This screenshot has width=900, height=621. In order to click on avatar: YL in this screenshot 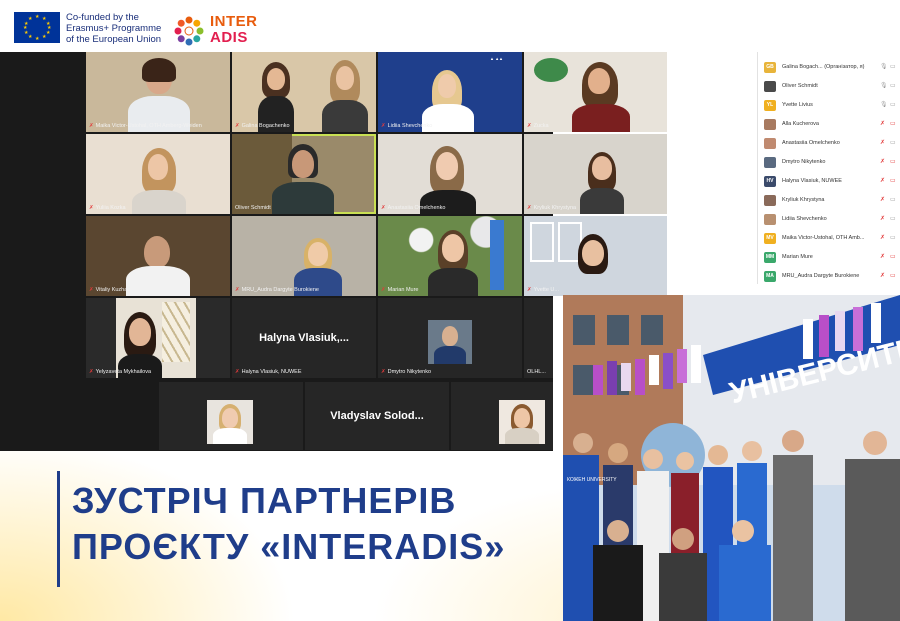, I will do `click(770, 105)`.